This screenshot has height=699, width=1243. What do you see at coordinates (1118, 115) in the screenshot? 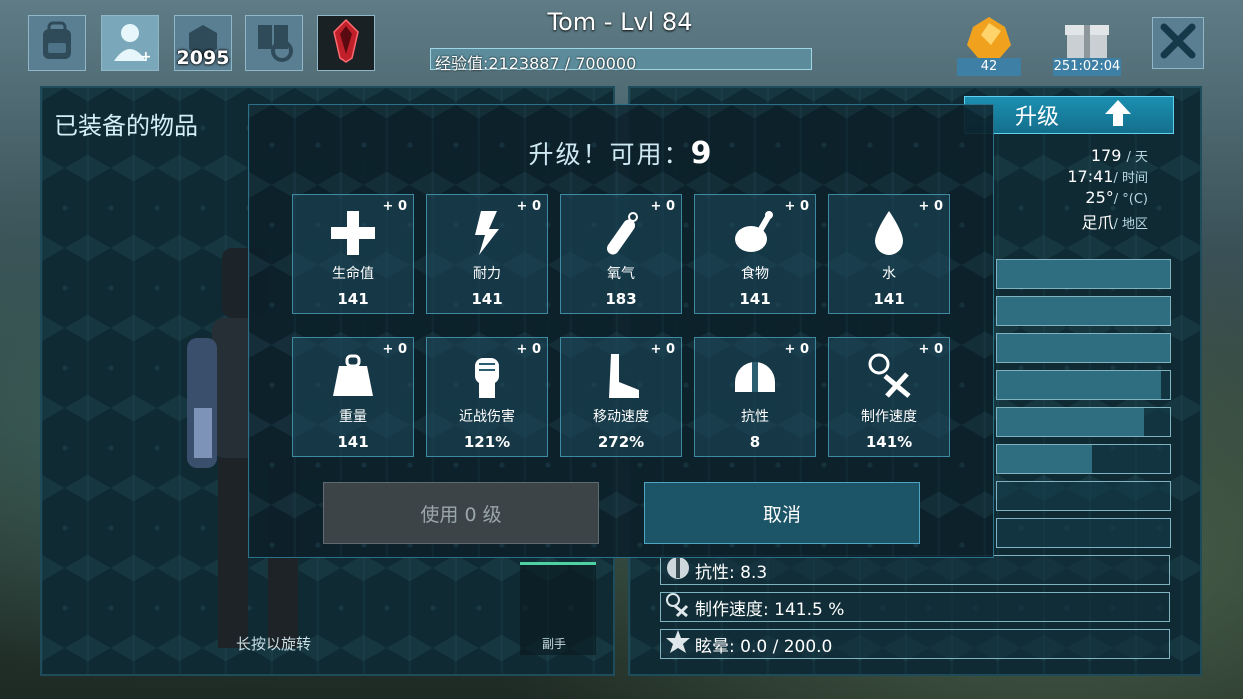
I see `levelup-arrow-icon` at bounding box center [1118, 115].